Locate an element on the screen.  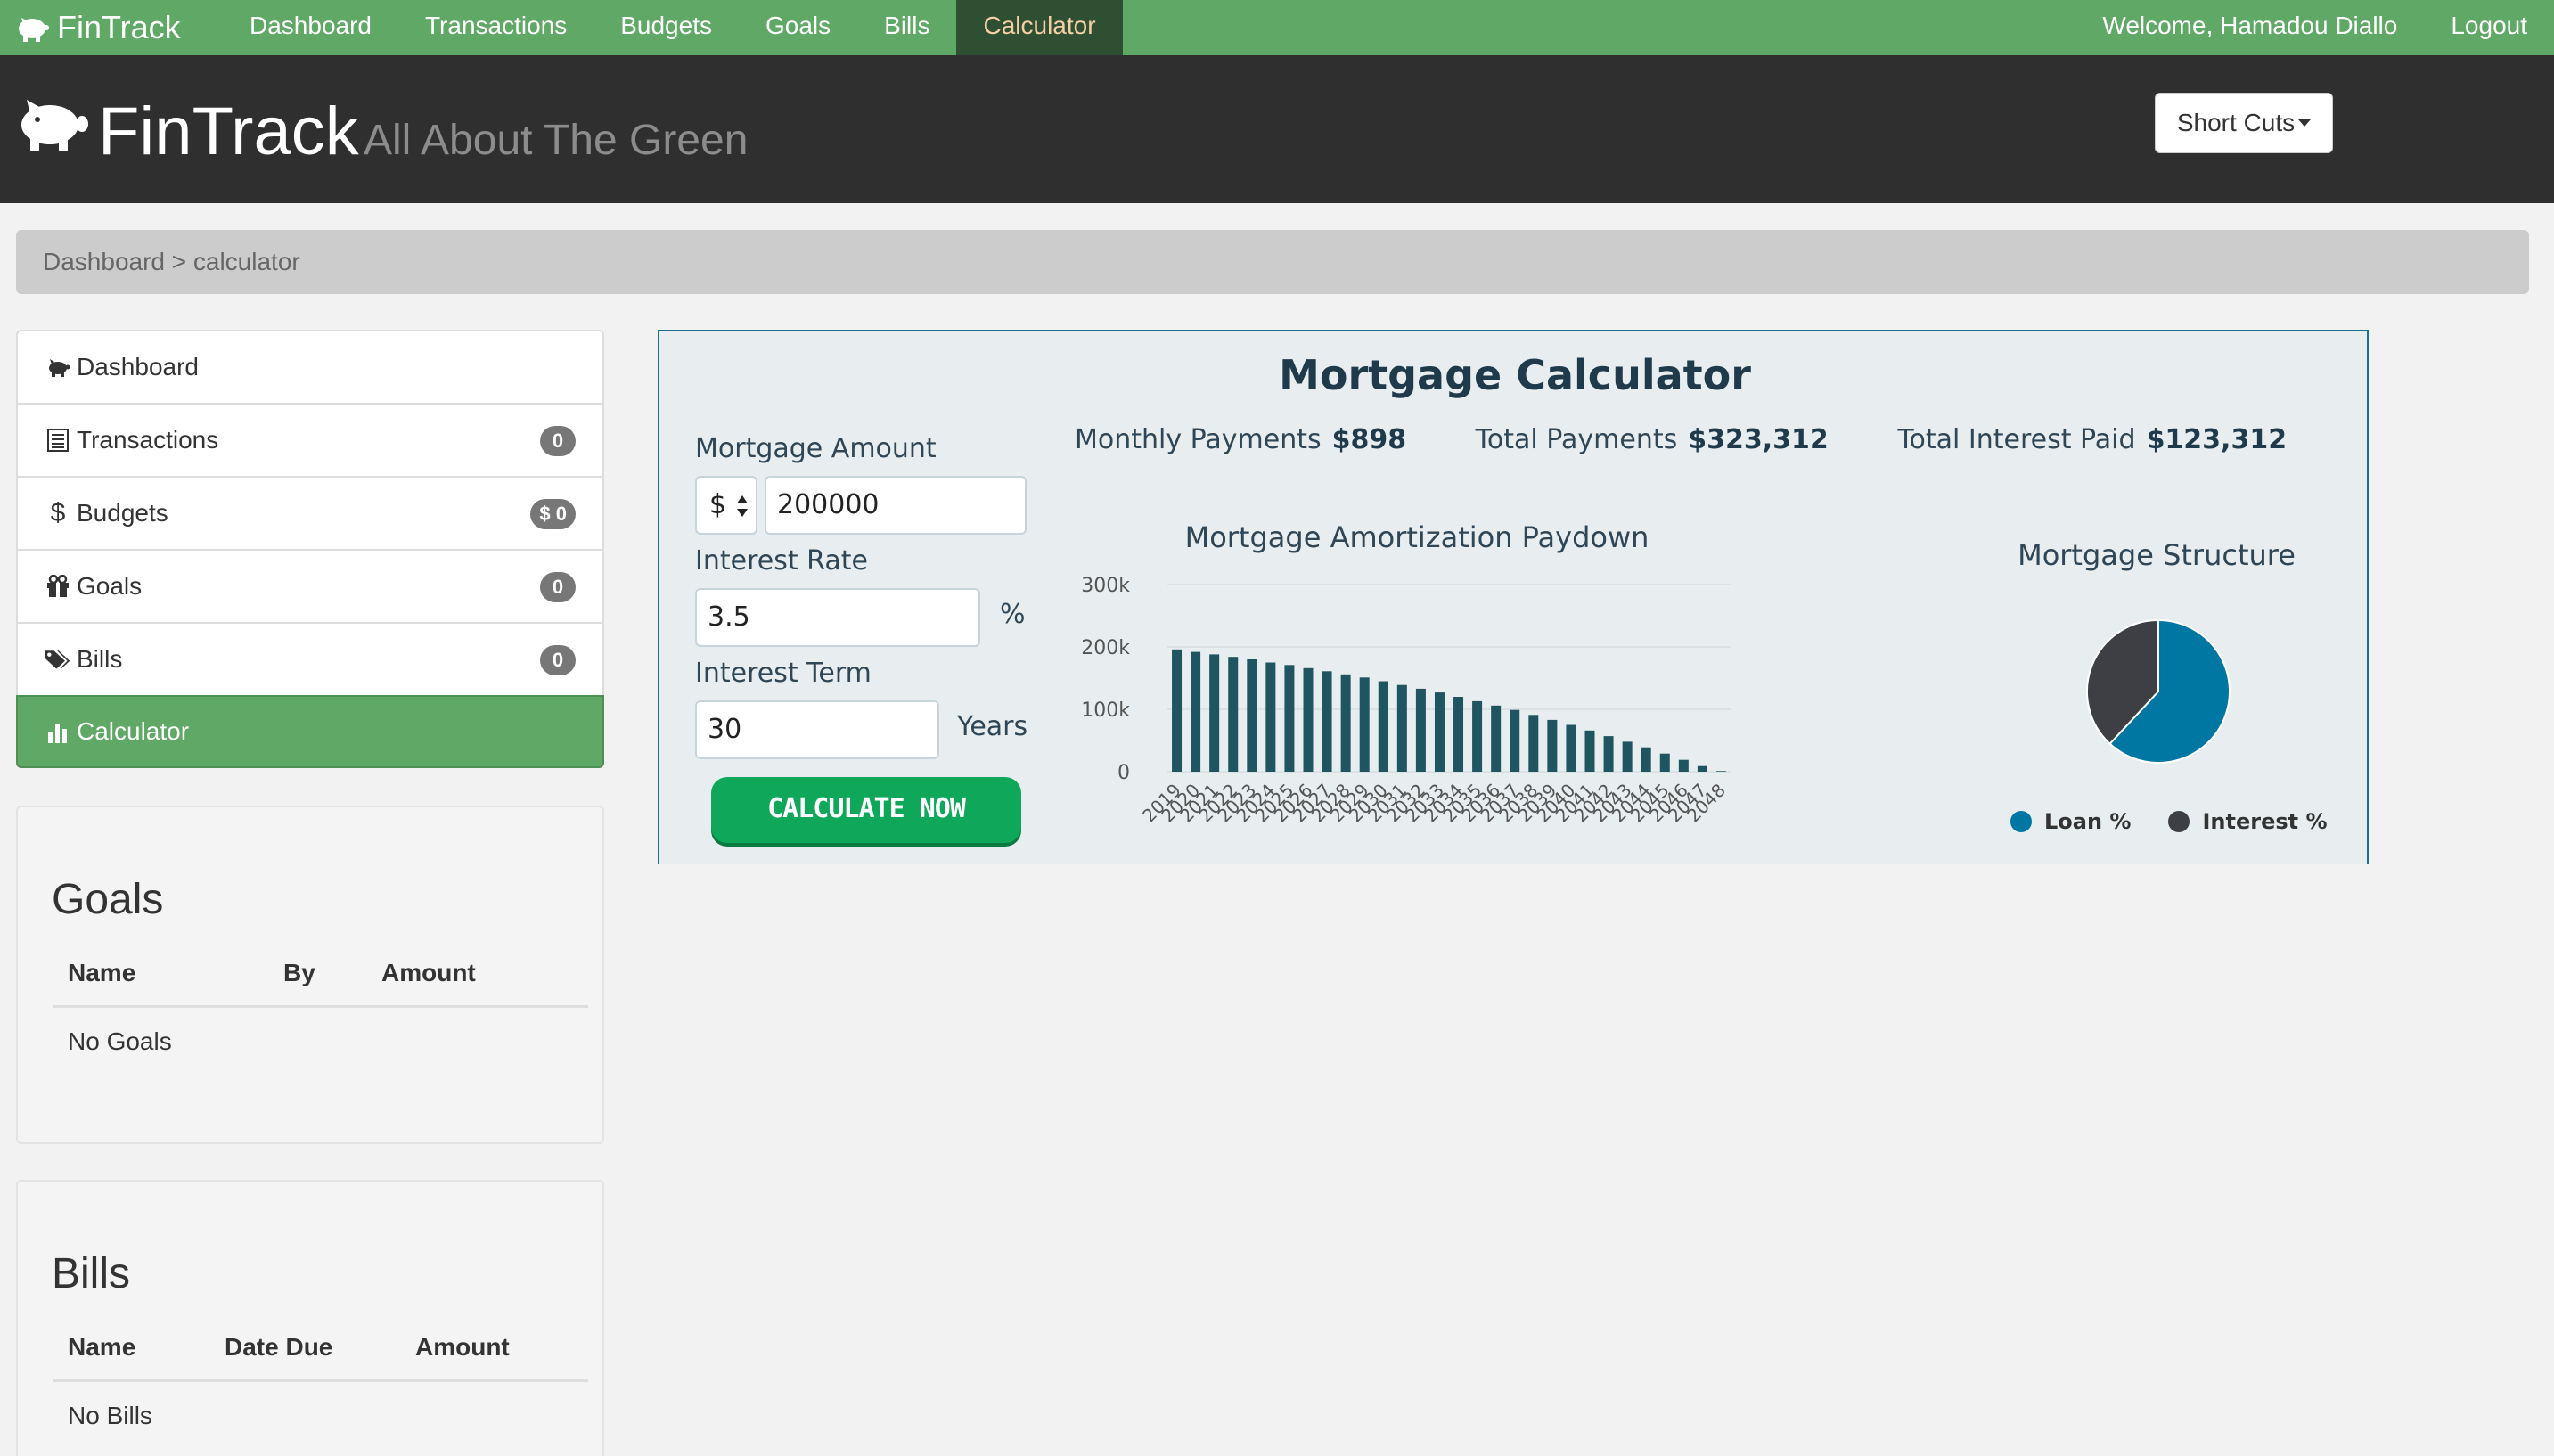
list-icon is located at coordinates (58, 440).